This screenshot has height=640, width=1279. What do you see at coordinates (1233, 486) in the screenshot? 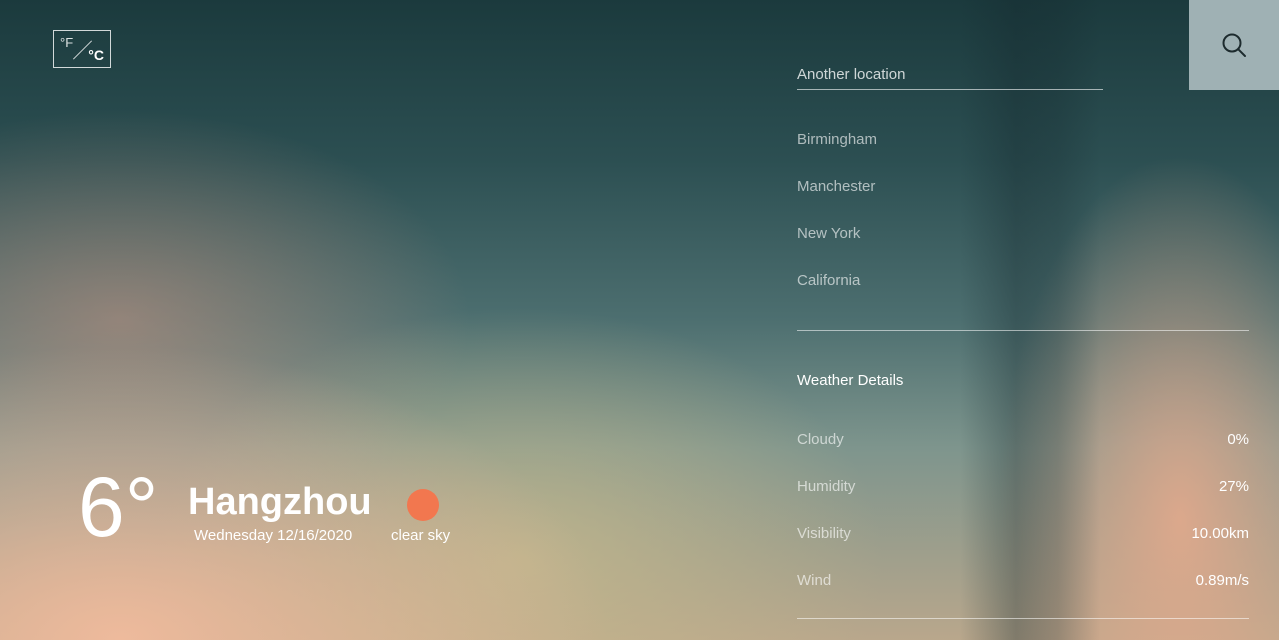
I see `detail-value: 27%` at bounding box center [1233, 486].